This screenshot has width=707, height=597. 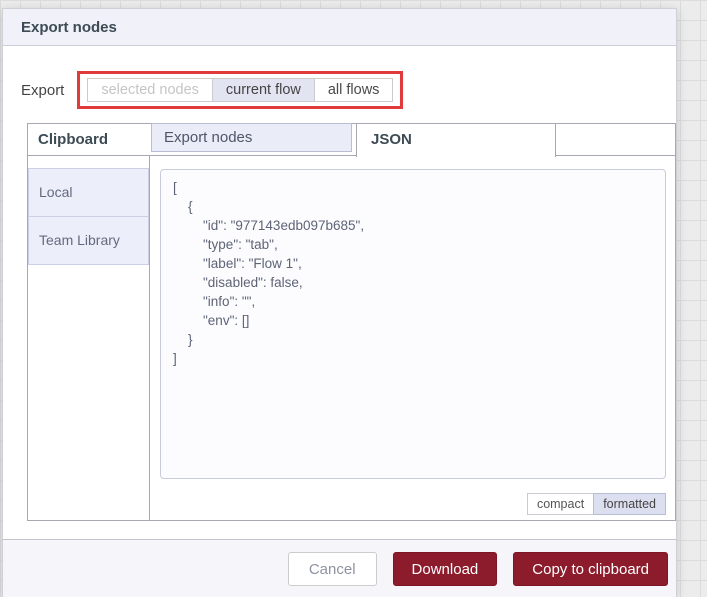 I want to click on compact-button: compact, so click(x=560, y=504).